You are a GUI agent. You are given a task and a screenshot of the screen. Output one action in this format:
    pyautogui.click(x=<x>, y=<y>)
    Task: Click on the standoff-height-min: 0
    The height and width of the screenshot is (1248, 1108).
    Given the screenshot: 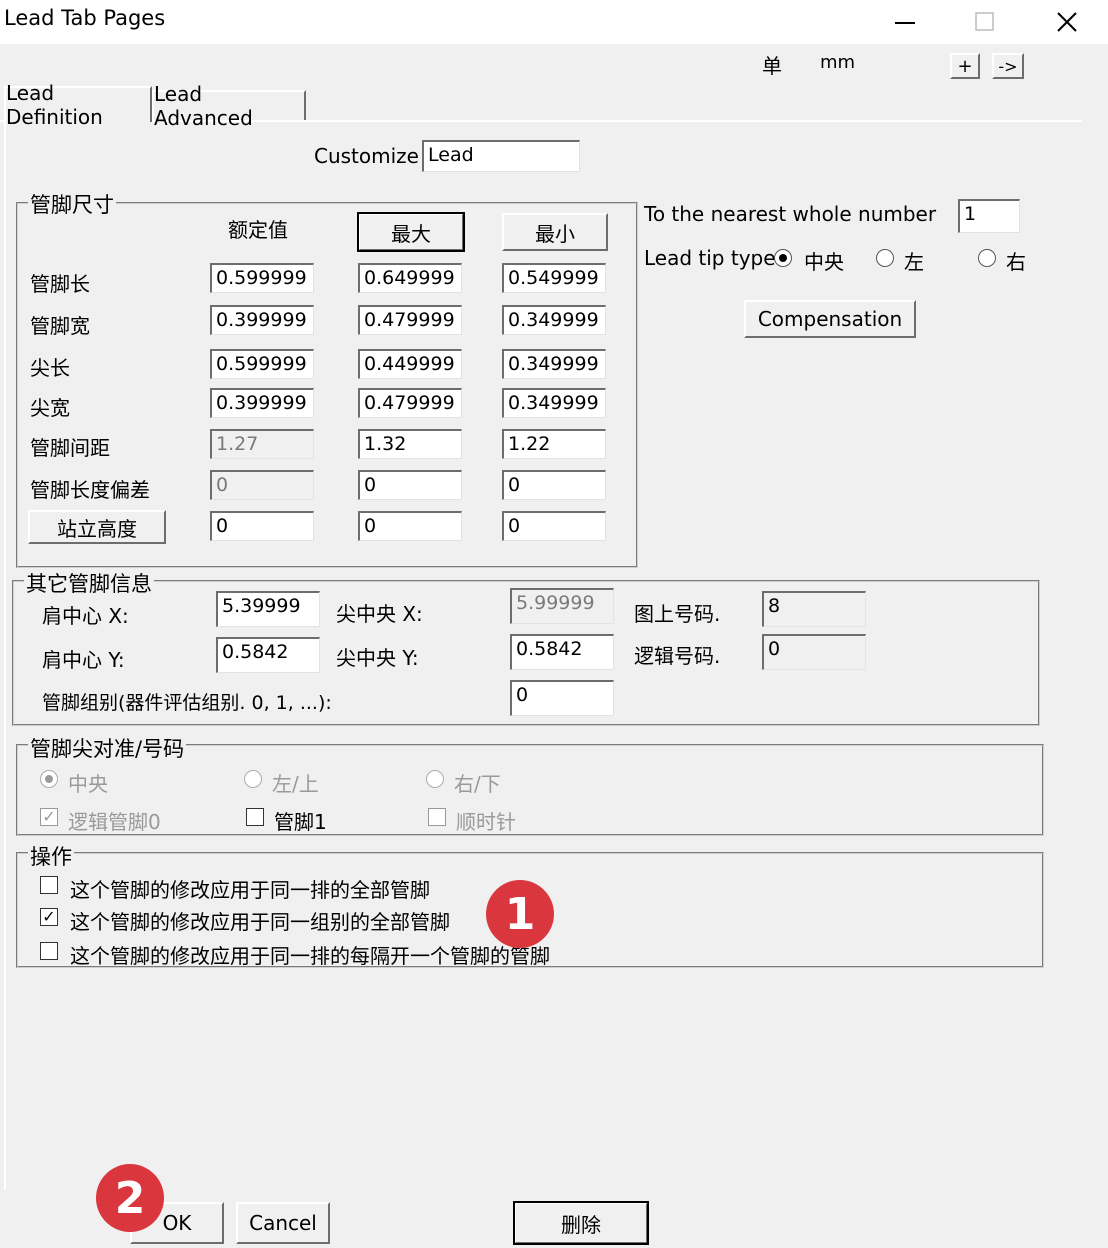 What is the action you would take?
    pyautogui.click(x=554, y=526)
    